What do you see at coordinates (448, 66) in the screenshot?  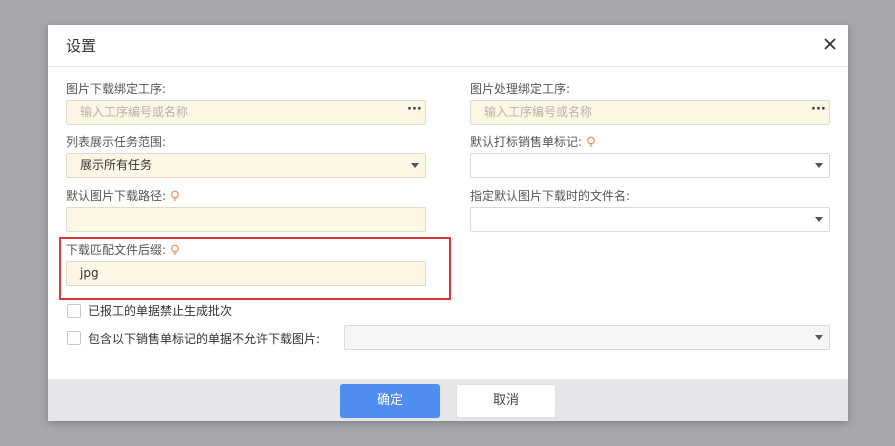 I see `title-divider` at bounding box center [448, 66].